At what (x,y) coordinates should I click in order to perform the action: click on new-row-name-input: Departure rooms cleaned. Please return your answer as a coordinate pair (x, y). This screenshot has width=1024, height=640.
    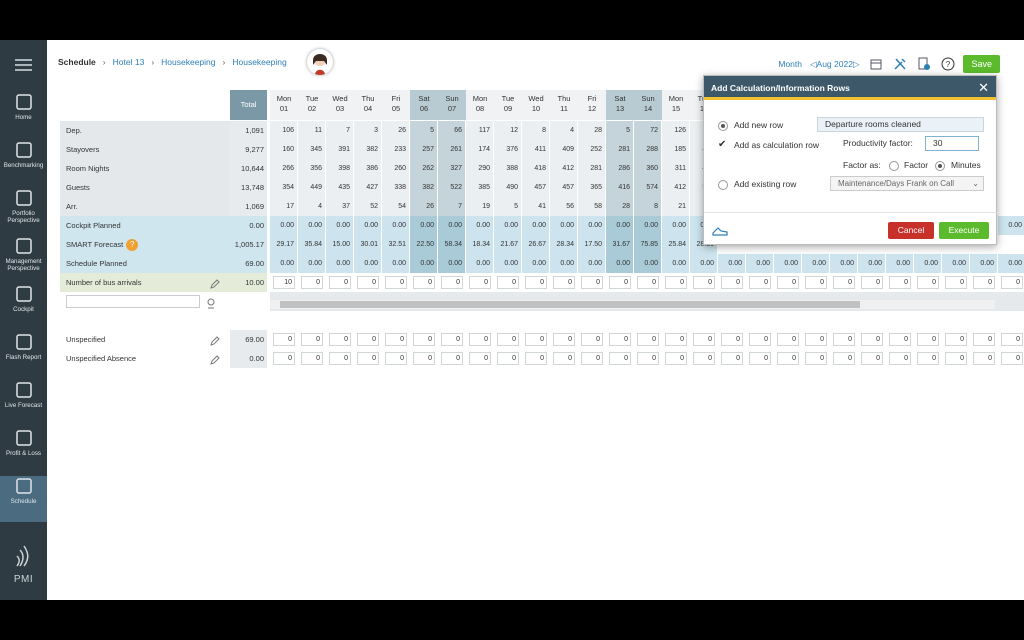
    Looking at the image, I should click on (900, 124).